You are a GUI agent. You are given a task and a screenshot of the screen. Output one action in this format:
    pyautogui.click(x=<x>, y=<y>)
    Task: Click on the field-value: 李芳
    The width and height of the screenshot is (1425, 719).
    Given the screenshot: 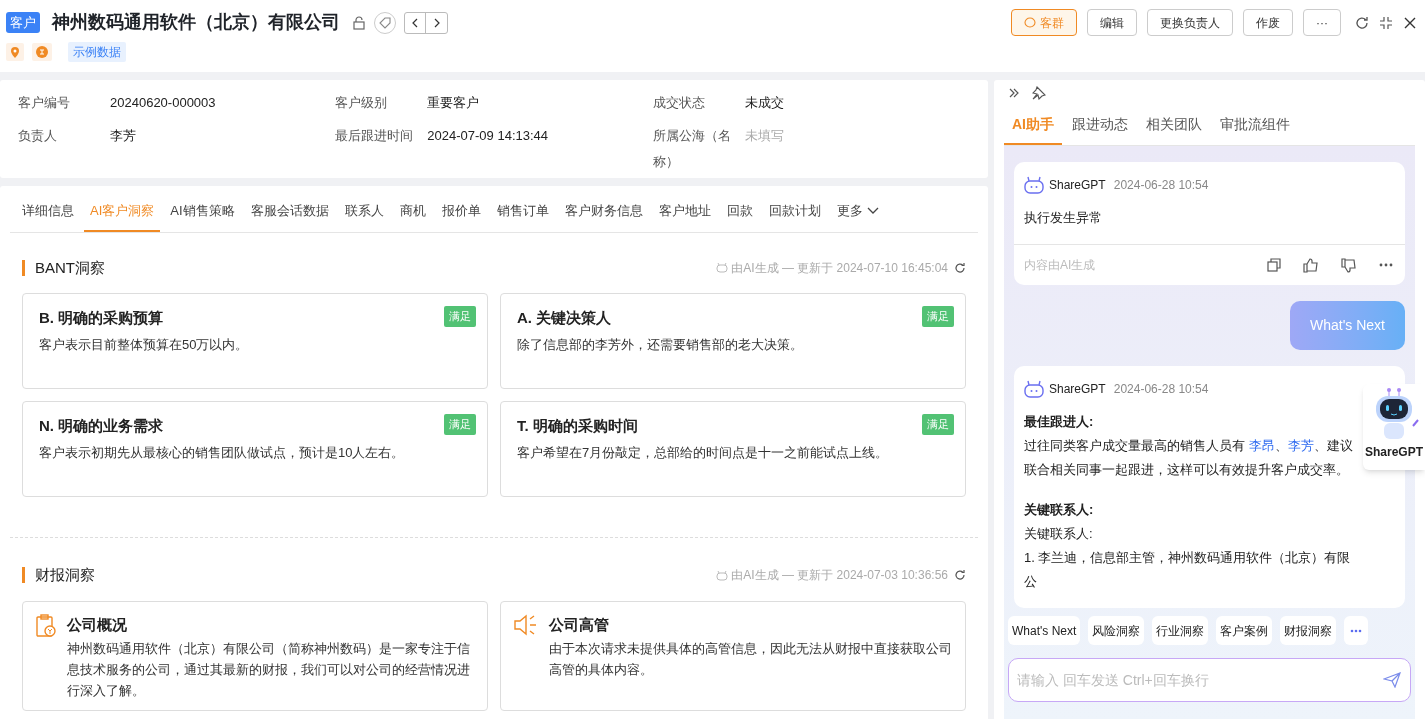 What is the action you would take?
    pyautogui.click(x=123, y=136)
    